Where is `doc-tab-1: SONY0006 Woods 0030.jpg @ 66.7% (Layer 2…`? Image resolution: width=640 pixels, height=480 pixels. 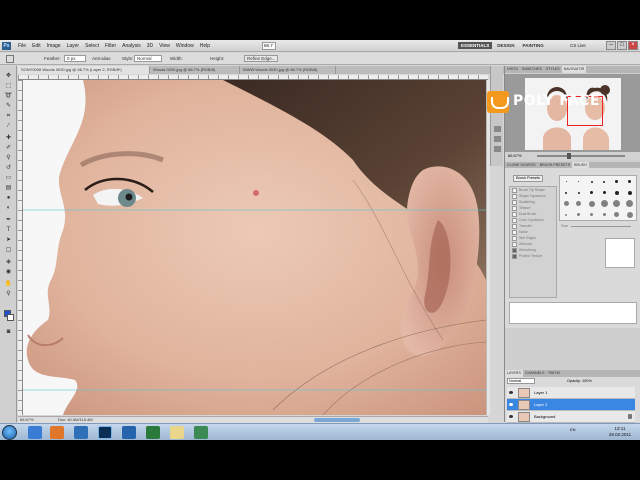 doc-tab-1: SONY0006 Woods 0030.jpg @ 66.7% (Layer 2… is located at coordinates (84, 70).